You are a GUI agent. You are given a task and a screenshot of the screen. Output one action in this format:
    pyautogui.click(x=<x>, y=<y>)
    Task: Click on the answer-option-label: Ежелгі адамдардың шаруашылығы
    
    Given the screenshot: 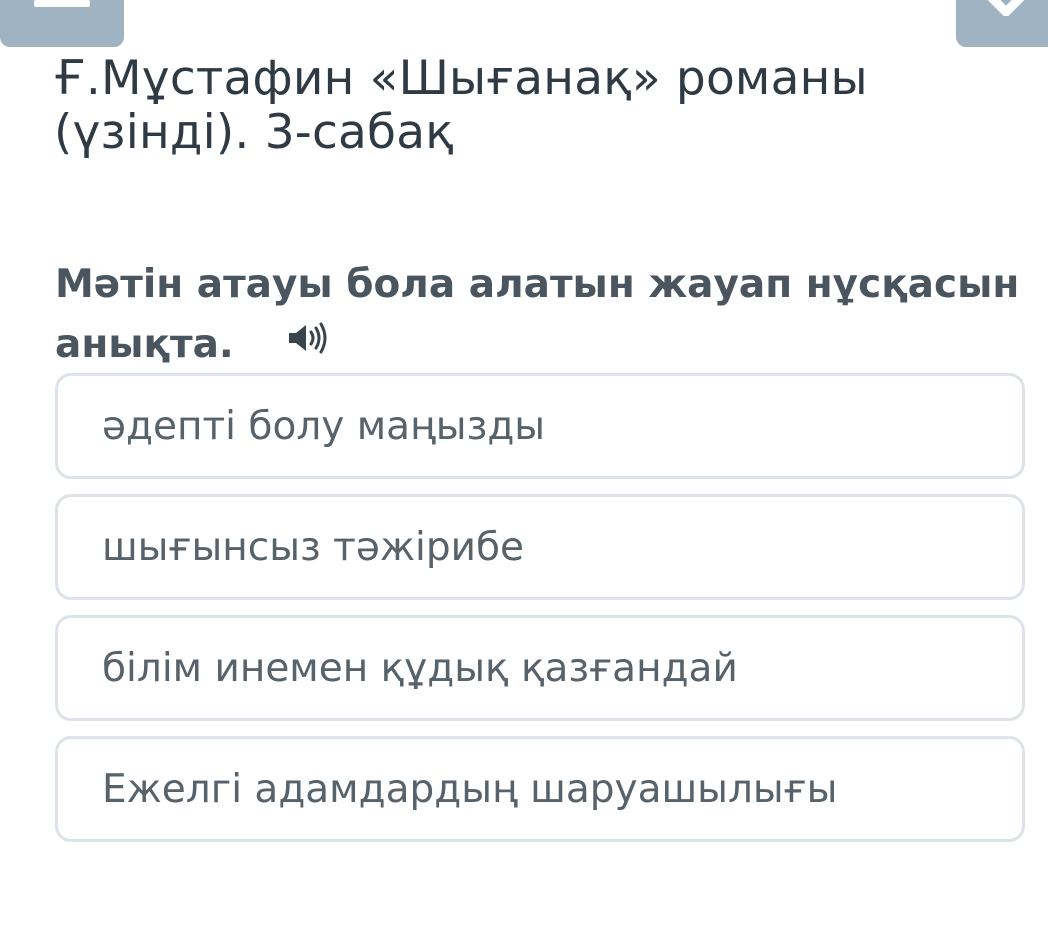 What is the action you would take?
    pyautogui.click(x=470, y=789)
    